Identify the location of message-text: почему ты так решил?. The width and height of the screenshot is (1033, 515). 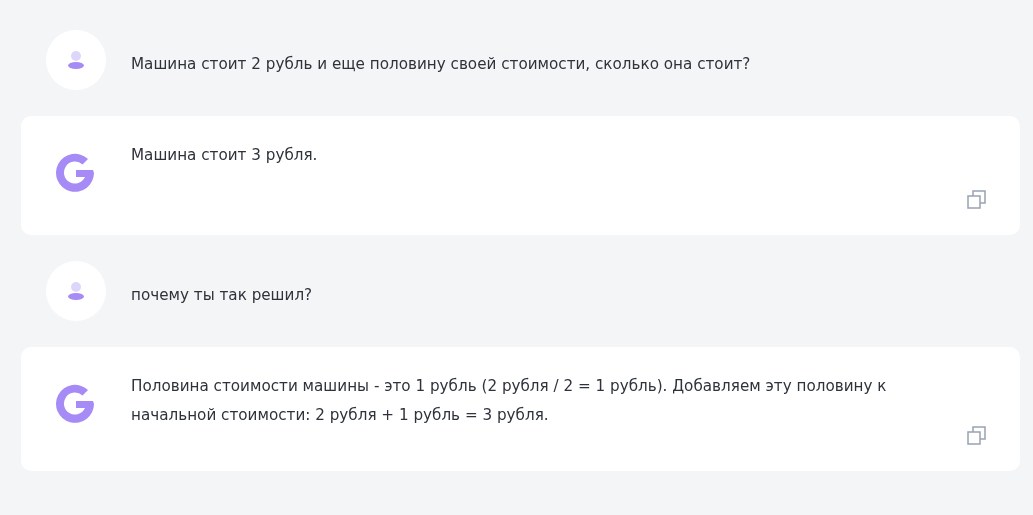
(222, 295).